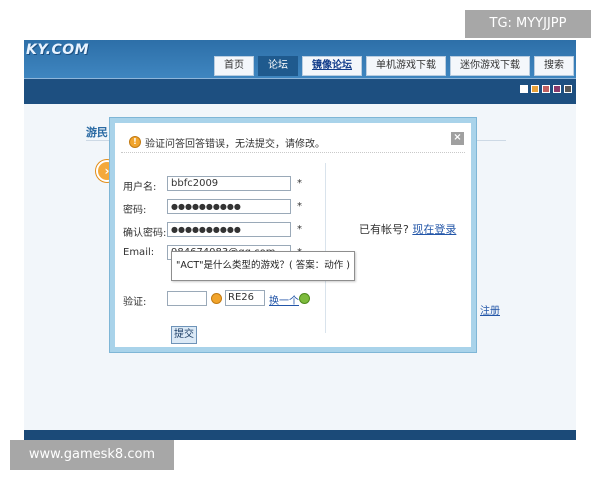  Describe the element at coordinates (406, 66) in the screenshot. I see `tab-single-game-download: 单机游戏下载` at that location.